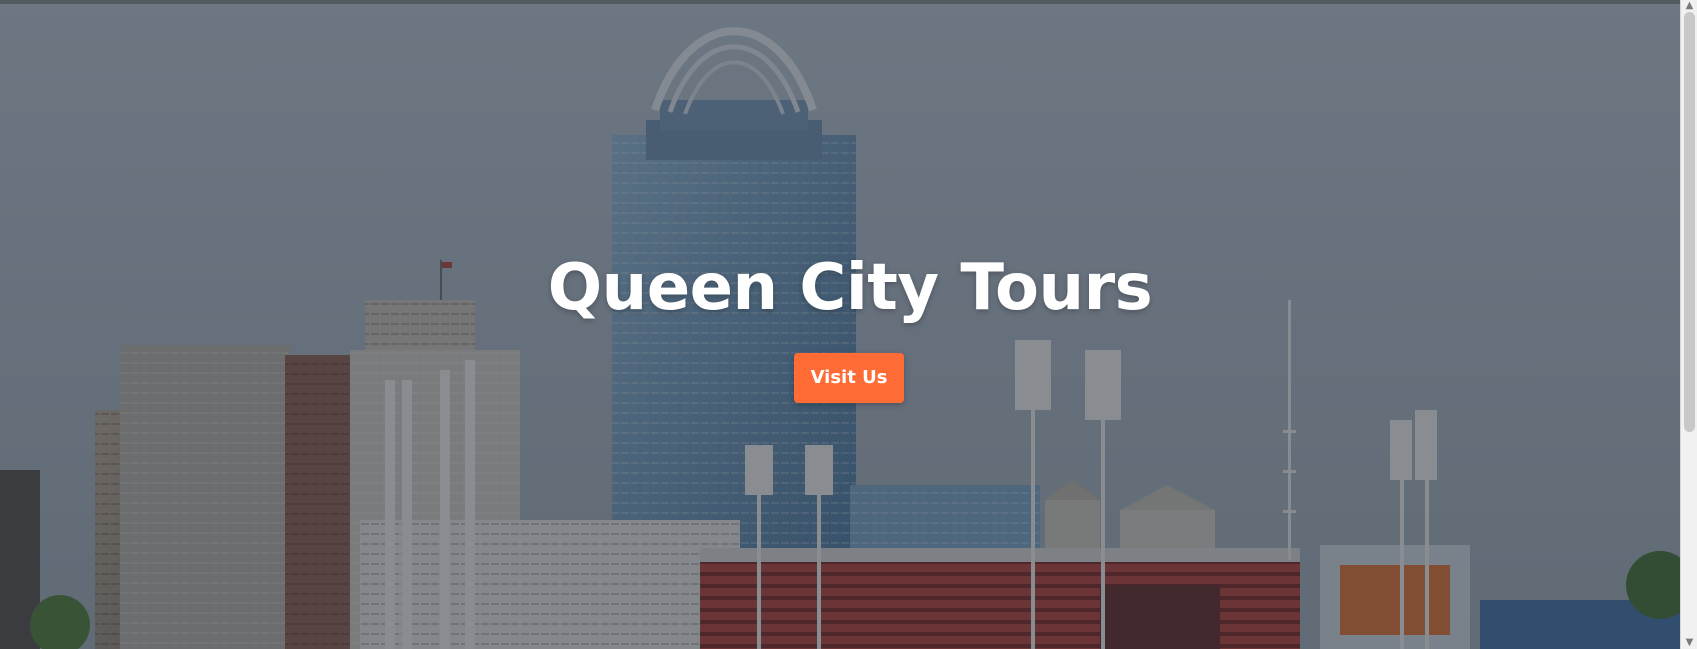 The image size is (1697, 649). Describe the element at coordinates (1689, 222) in the screenshot. I see `scrollbar-thumb` at that location.